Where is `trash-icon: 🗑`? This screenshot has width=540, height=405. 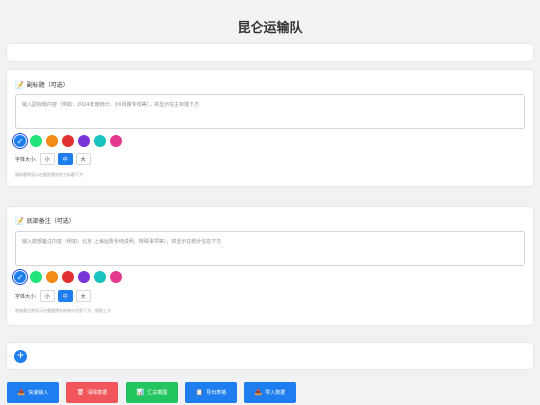
trash-icon: 🗑 is located at coordinates (80, 392).